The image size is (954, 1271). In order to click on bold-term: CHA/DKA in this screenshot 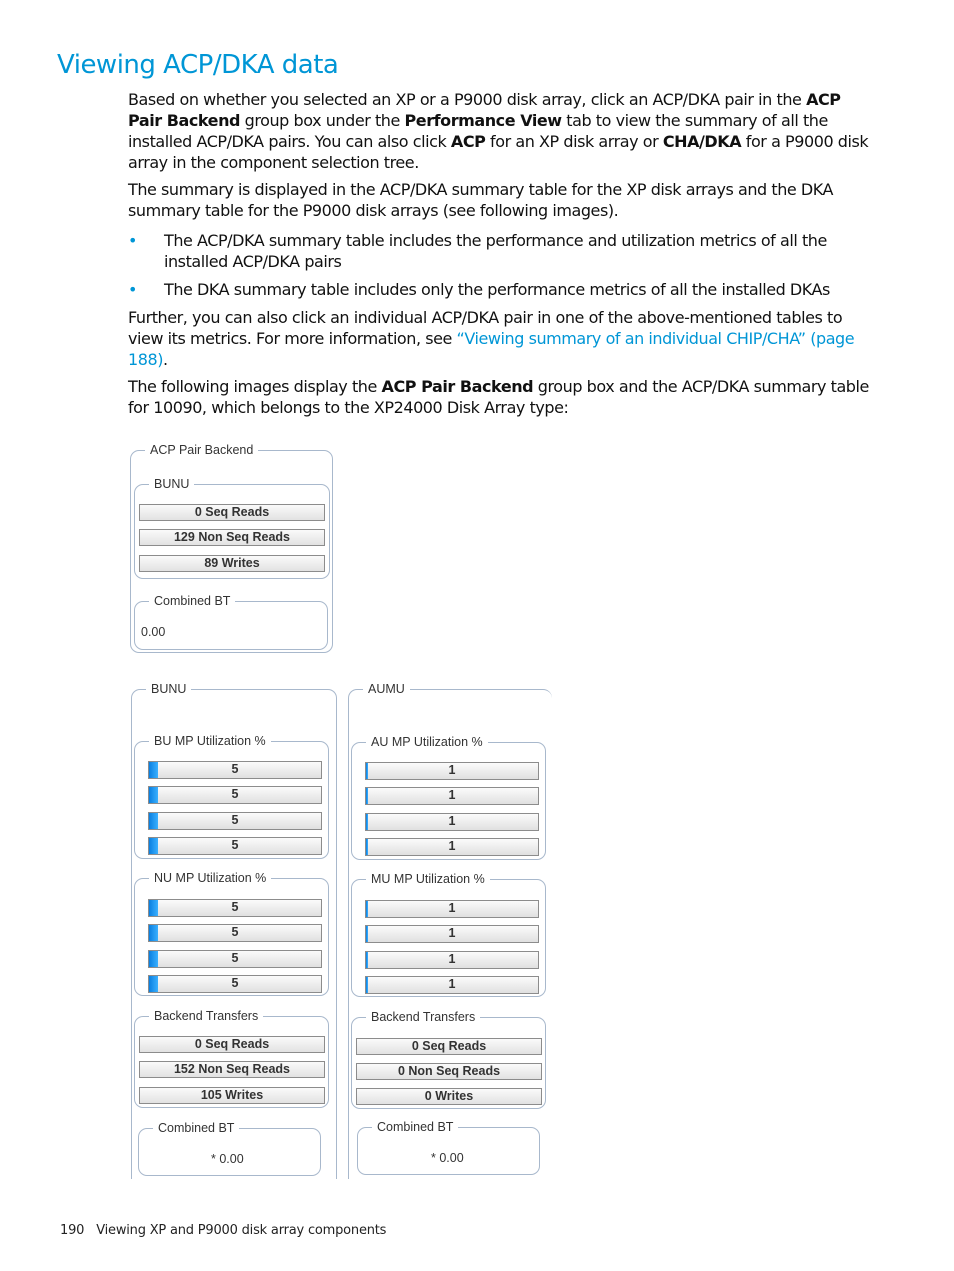, I will do `click(702, 141)`.